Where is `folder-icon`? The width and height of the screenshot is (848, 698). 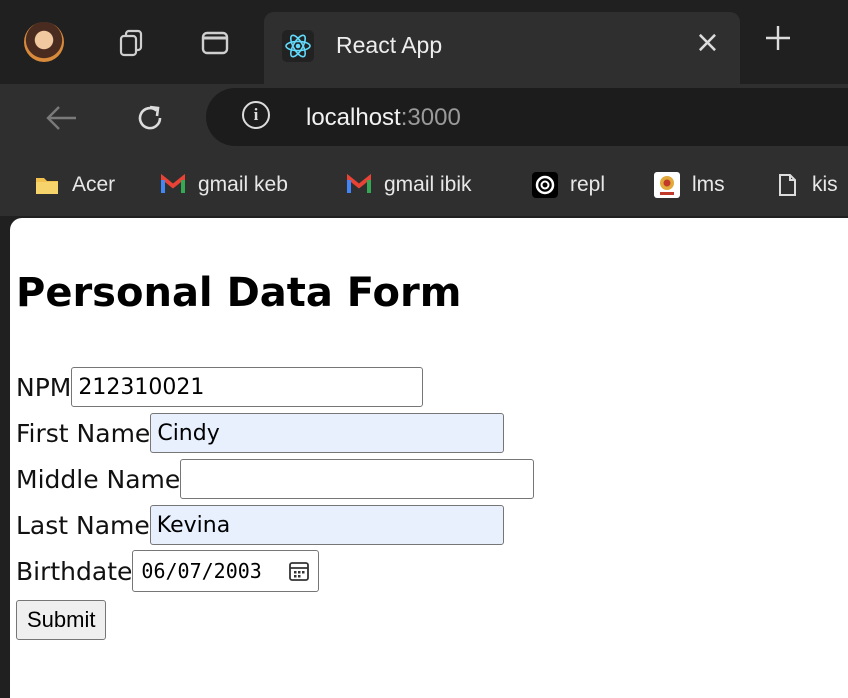 folder-icon is located at coordinates (47, 186).